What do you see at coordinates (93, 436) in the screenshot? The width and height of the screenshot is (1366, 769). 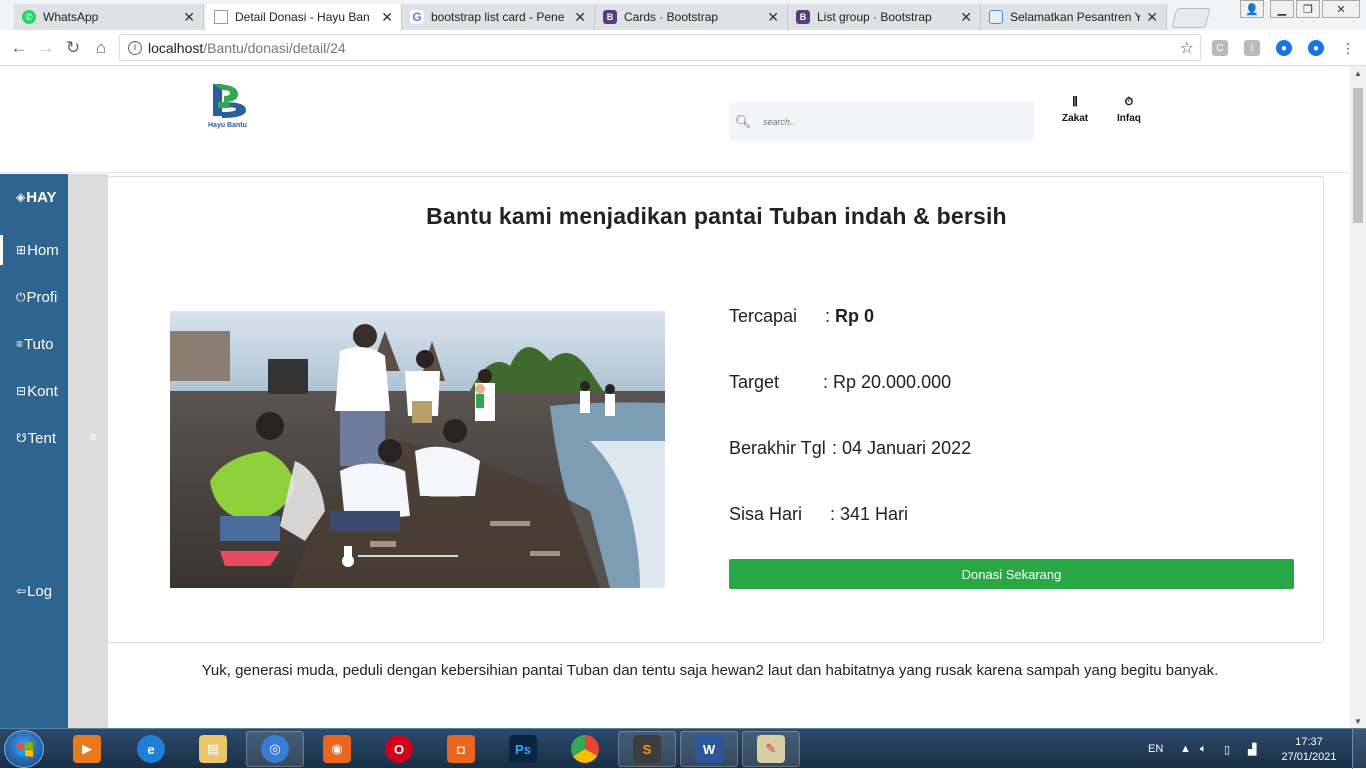 I see `hamburger-icon: ≡` at bounding box center [93, 436].